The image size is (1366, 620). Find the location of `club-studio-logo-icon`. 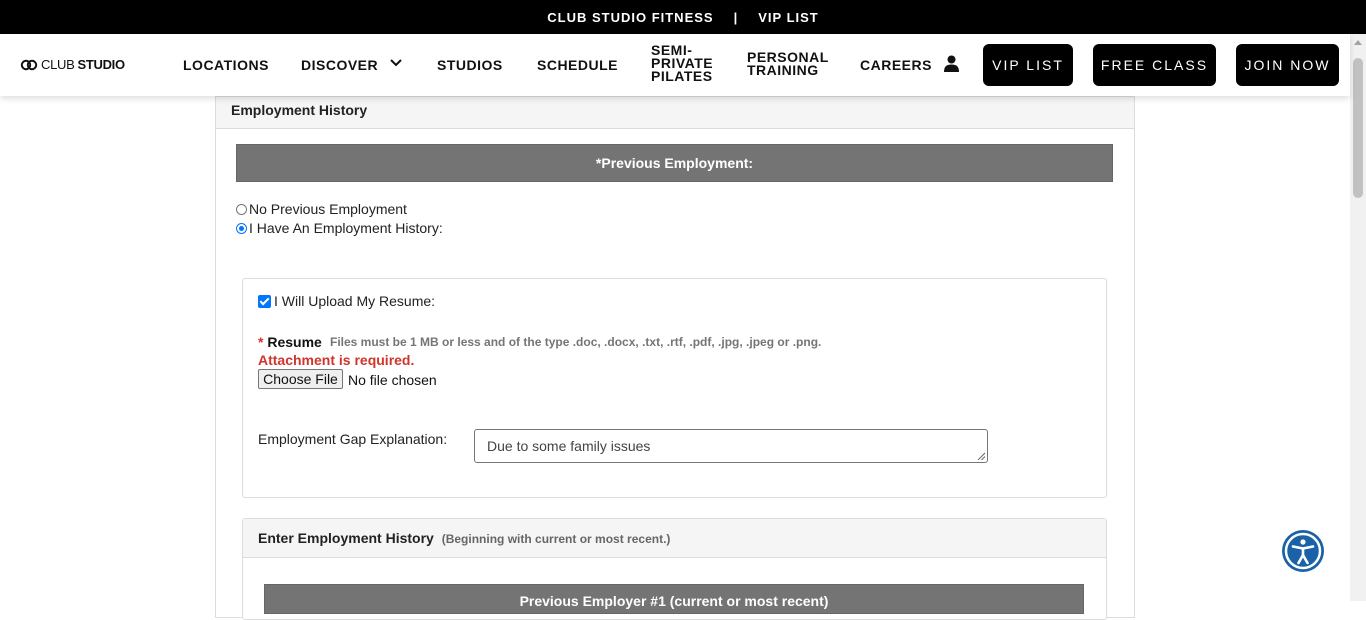

club-studio-logo-icon is located at coordinates (29, 64).